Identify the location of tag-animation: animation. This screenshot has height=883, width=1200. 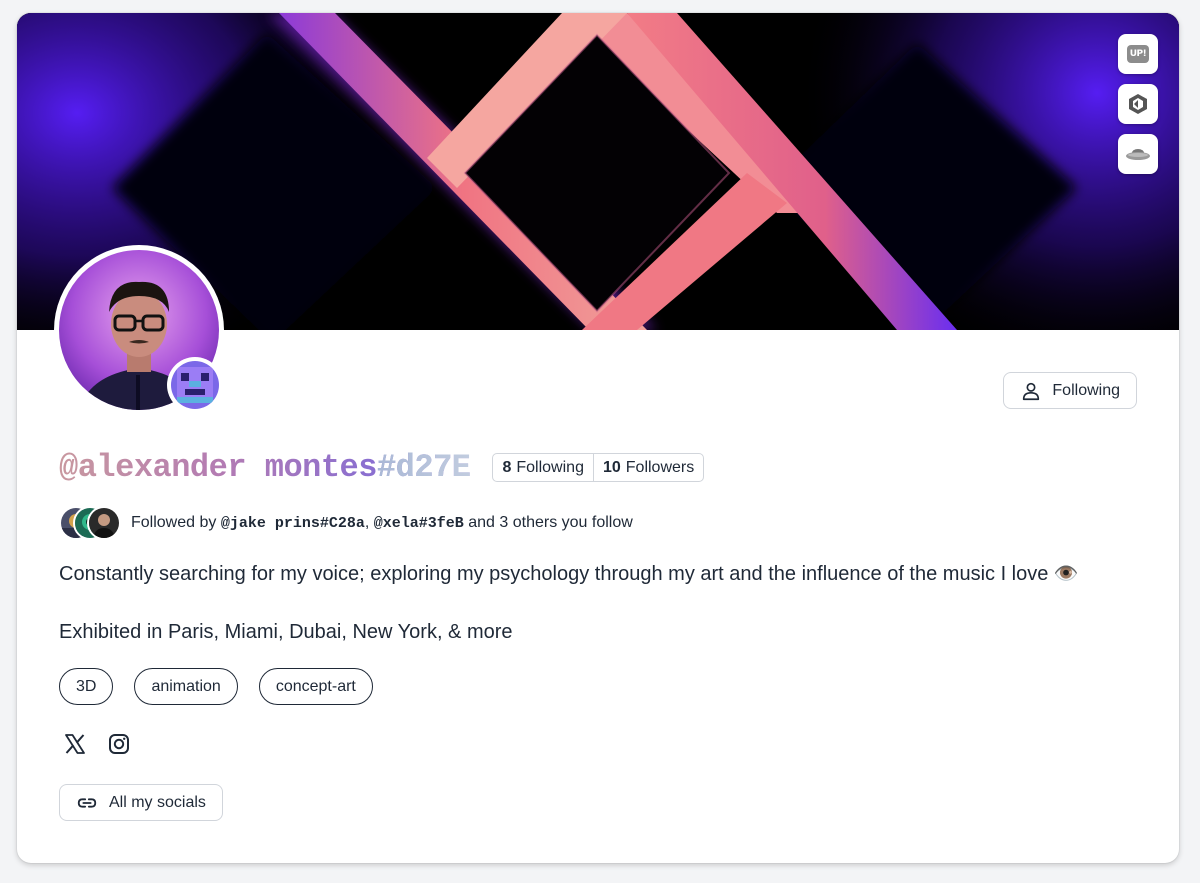
(186, 686).